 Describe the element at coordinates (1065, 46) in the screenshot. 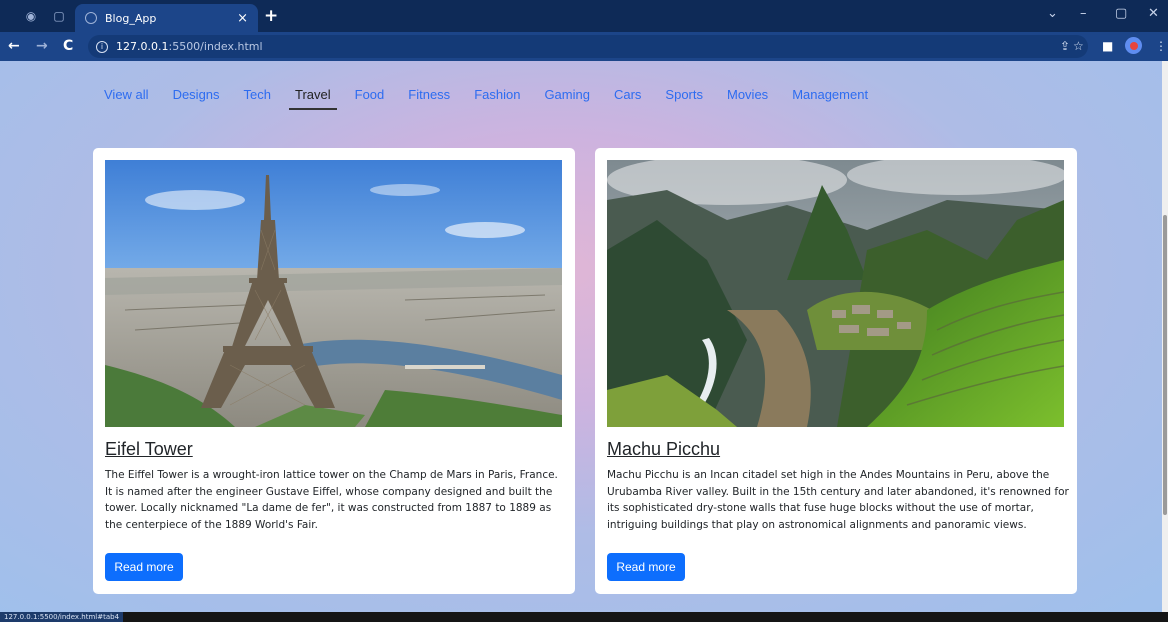

I see `share-icon: ⇪` at that location.